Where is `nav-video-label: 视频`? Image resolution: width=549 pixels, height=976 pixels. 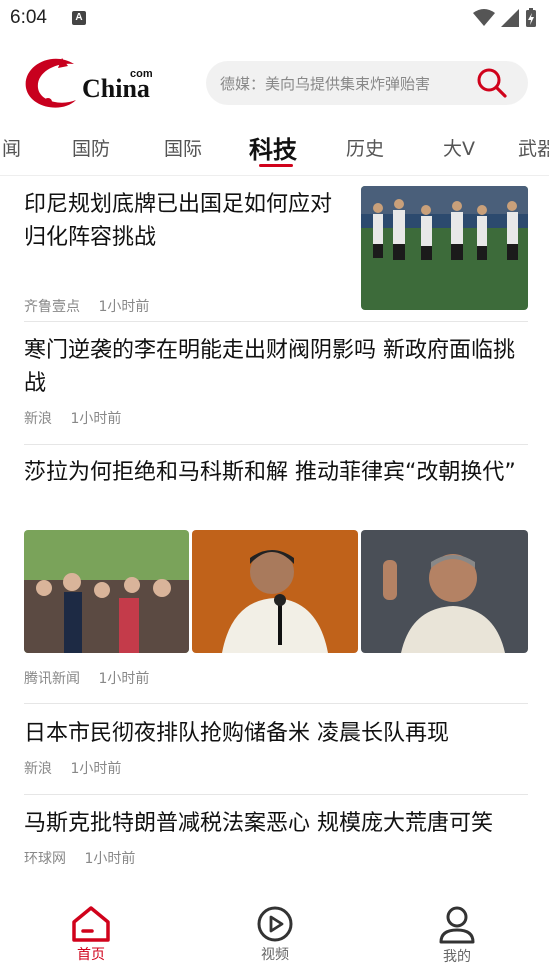
nav-video-label: 视频 is located at coordinates (275, 955).